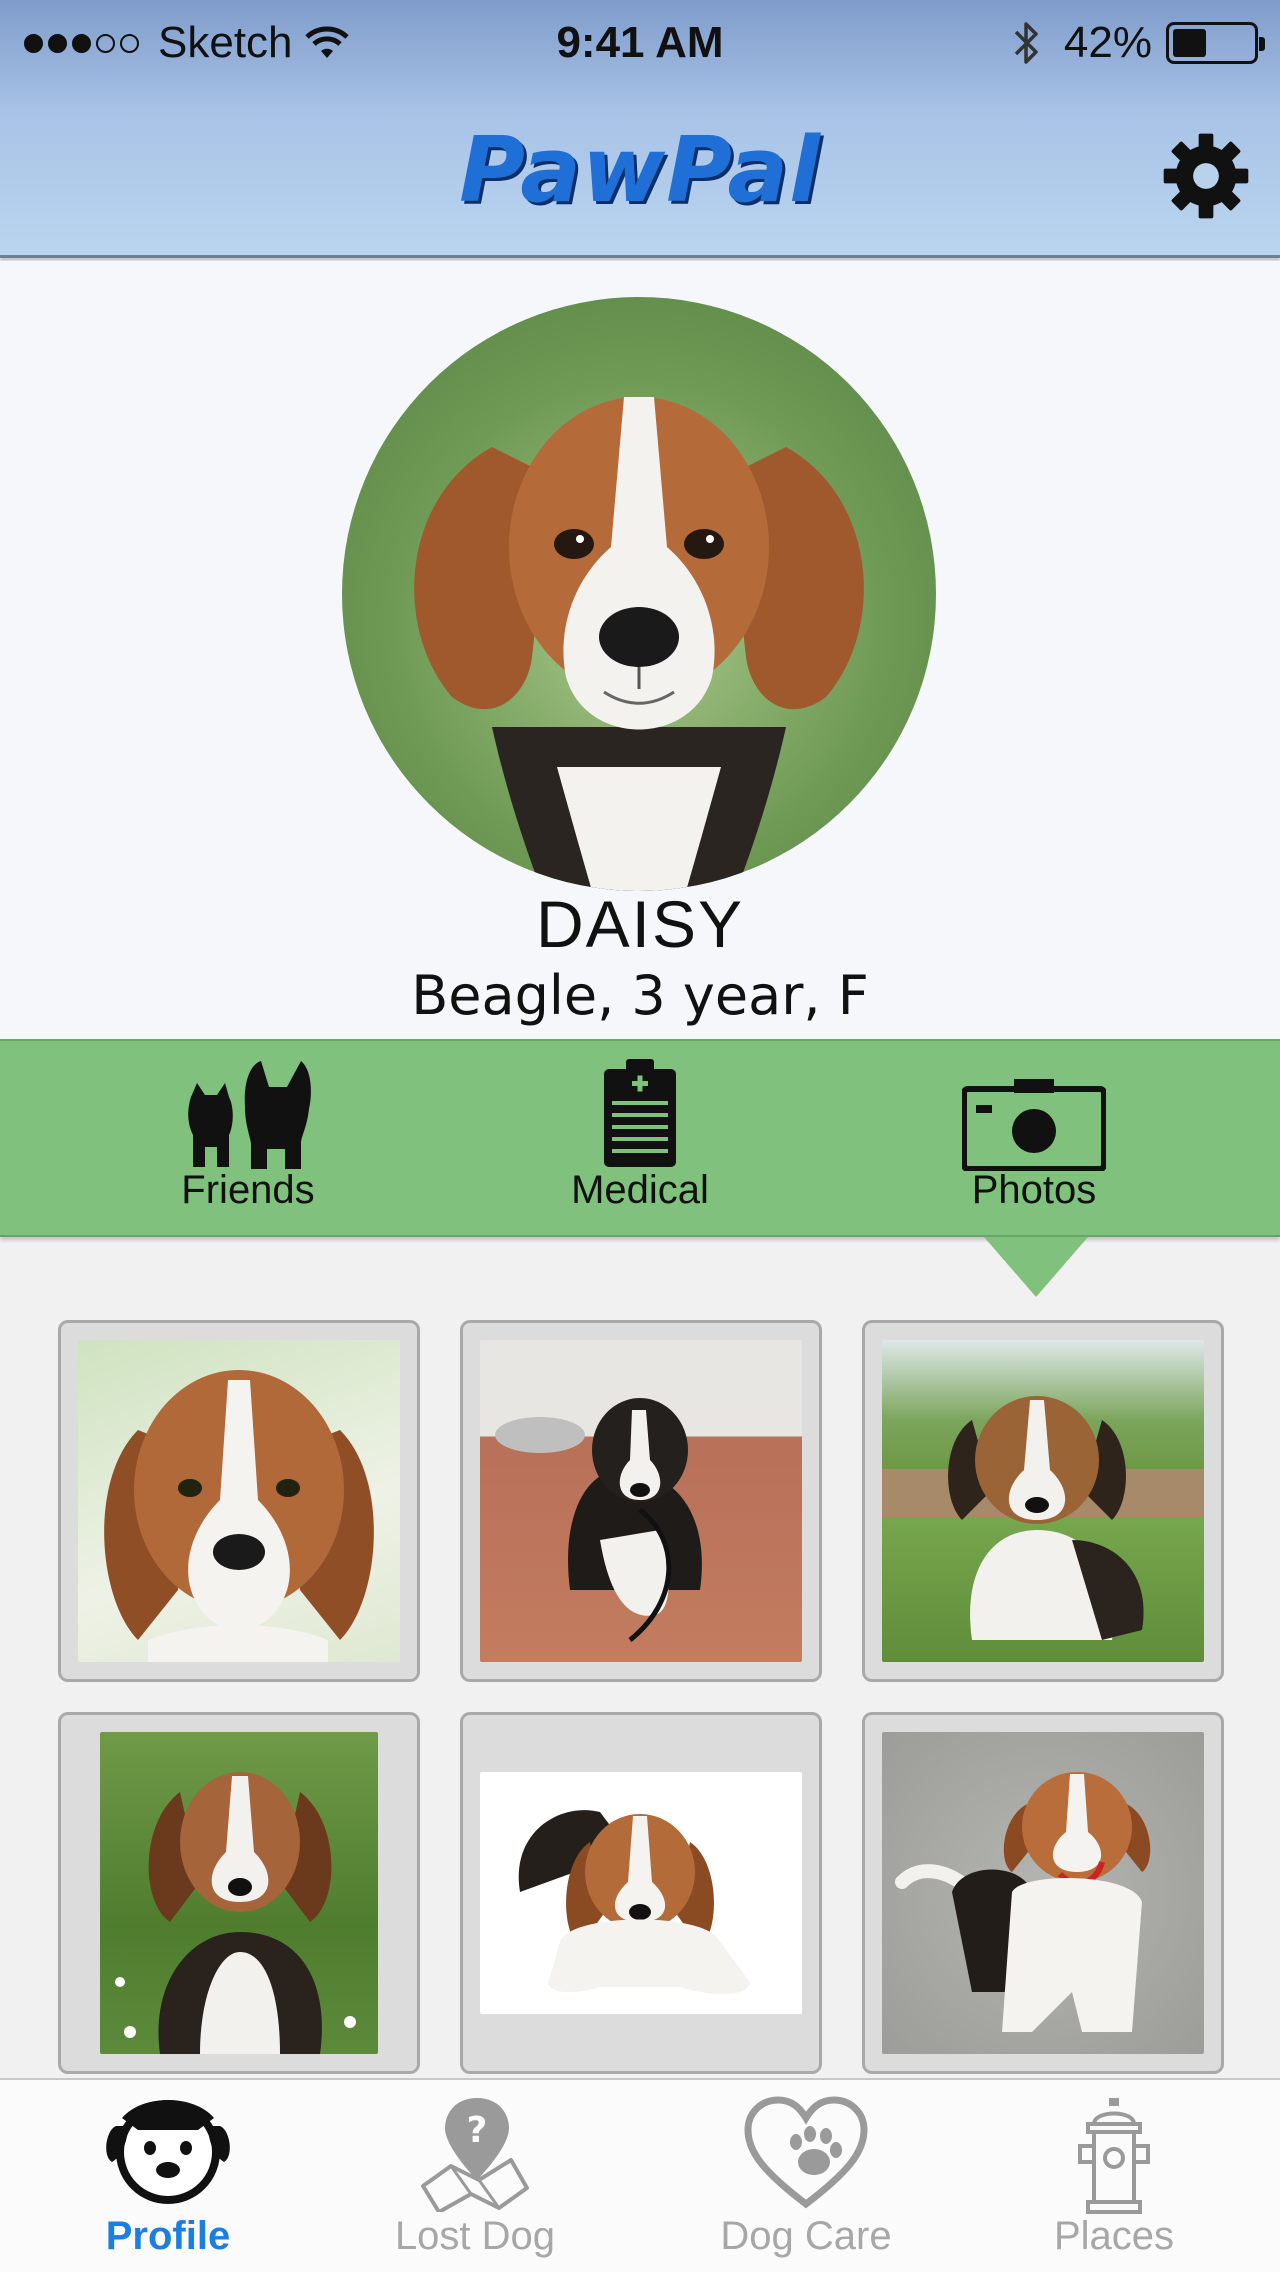 Image resolution: width=1280 pixels, height=2272 pixels. What do you see at coordinates (475, 2236) in the screenshot?
I see `tab-label: Lost Dog` at bounding box center [475, 2236].